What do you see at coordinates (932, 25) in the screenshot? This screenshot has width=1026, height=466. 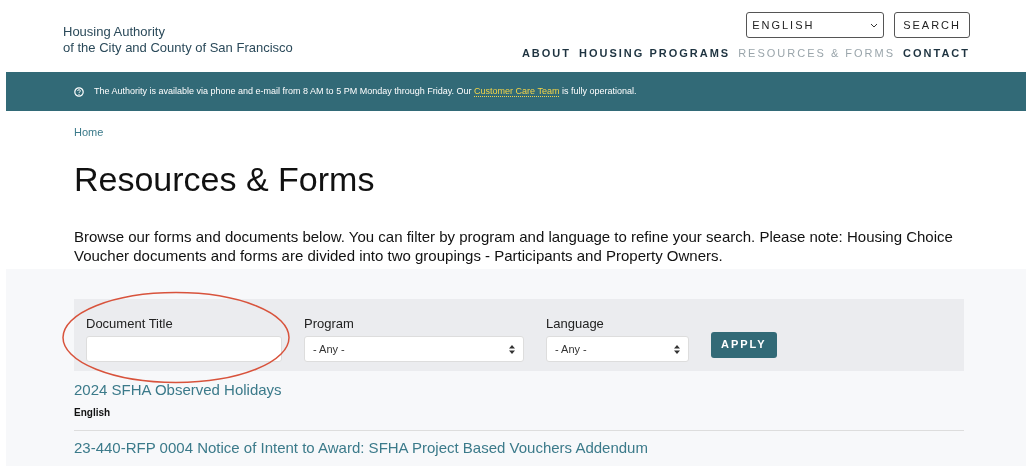 I see `search-button: SEARCH` at bounding box center [932, 25].